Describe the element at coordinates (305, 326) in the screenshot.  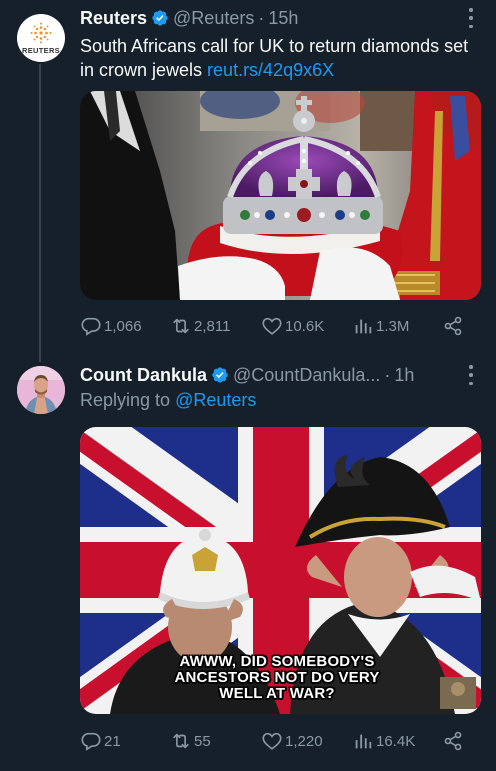
I see `like-count: 10.6K` at that location.